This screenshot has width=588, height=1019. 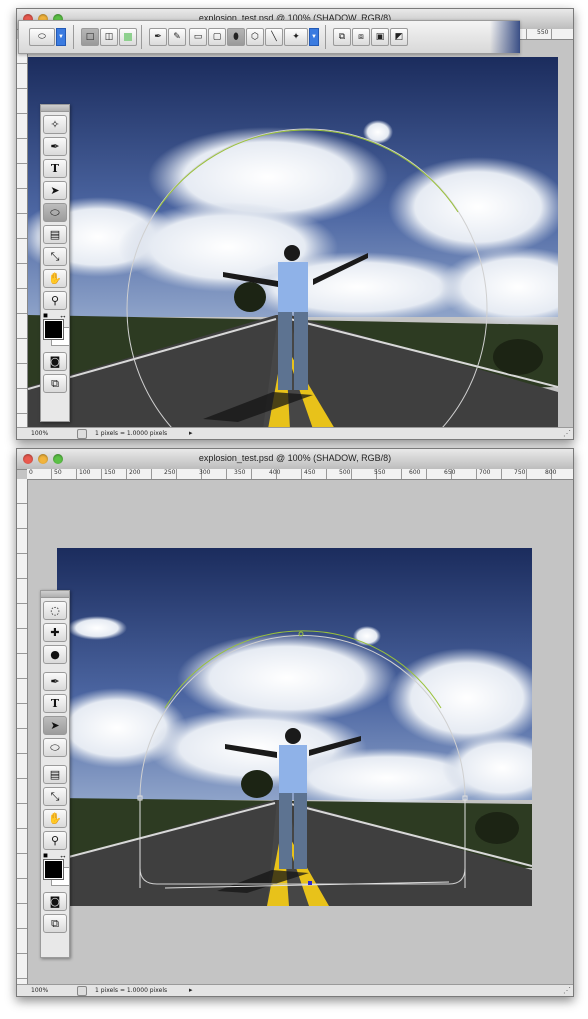 What do you see at coordinates (399, 37) in the screenshot?
I see `combine-exclude-icon: ◩` at bounding box center [399, 37].